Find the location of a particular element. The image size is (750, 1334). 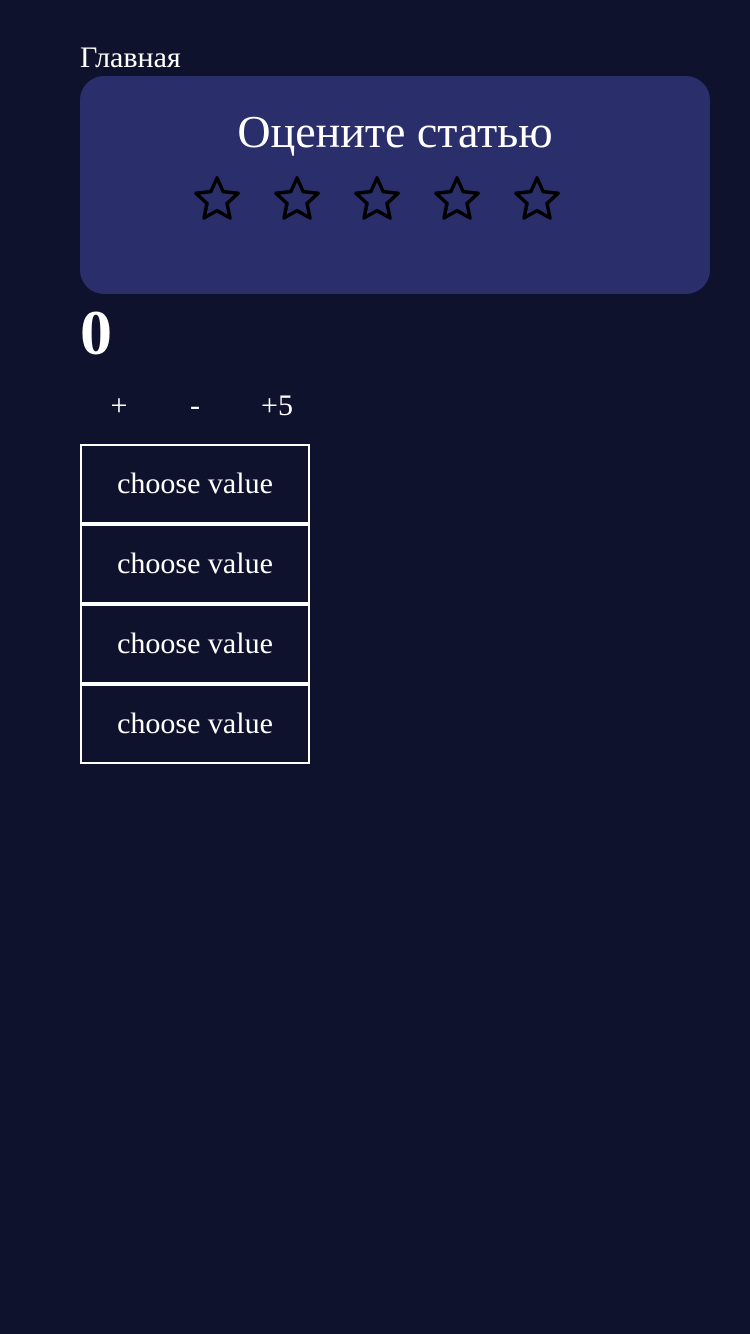

home-link: Главная is located at coordinates (130, 58).